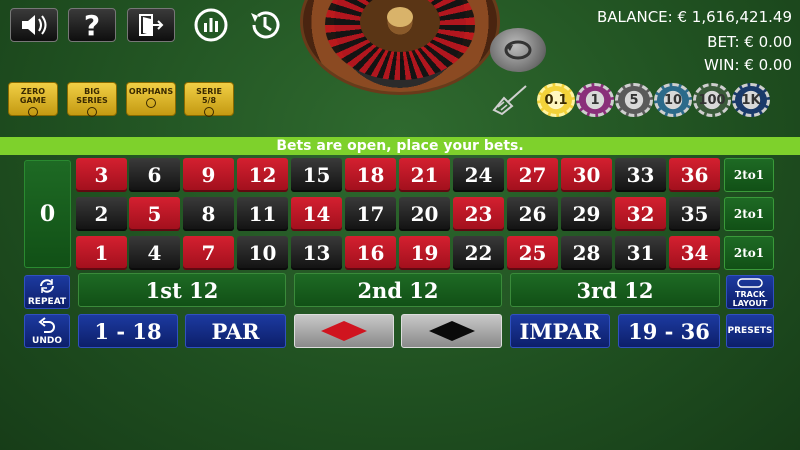 Image resolution: width=800 pixels, height=450 pixels. What do you see at coordinates (634, 17) in the screenshot?
I see `balance-label: BALANCE:` at bounding box center [634, 17].